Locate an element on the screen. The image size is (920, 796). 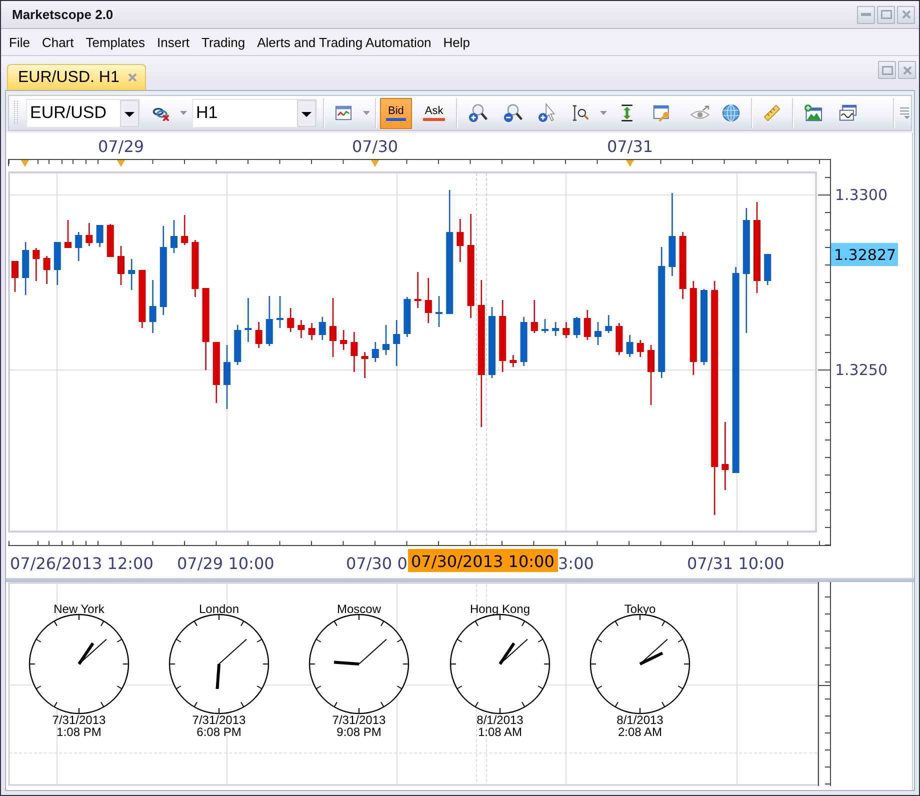
window-title: Marketscope 2.0 is located at coordinates (63, 14).